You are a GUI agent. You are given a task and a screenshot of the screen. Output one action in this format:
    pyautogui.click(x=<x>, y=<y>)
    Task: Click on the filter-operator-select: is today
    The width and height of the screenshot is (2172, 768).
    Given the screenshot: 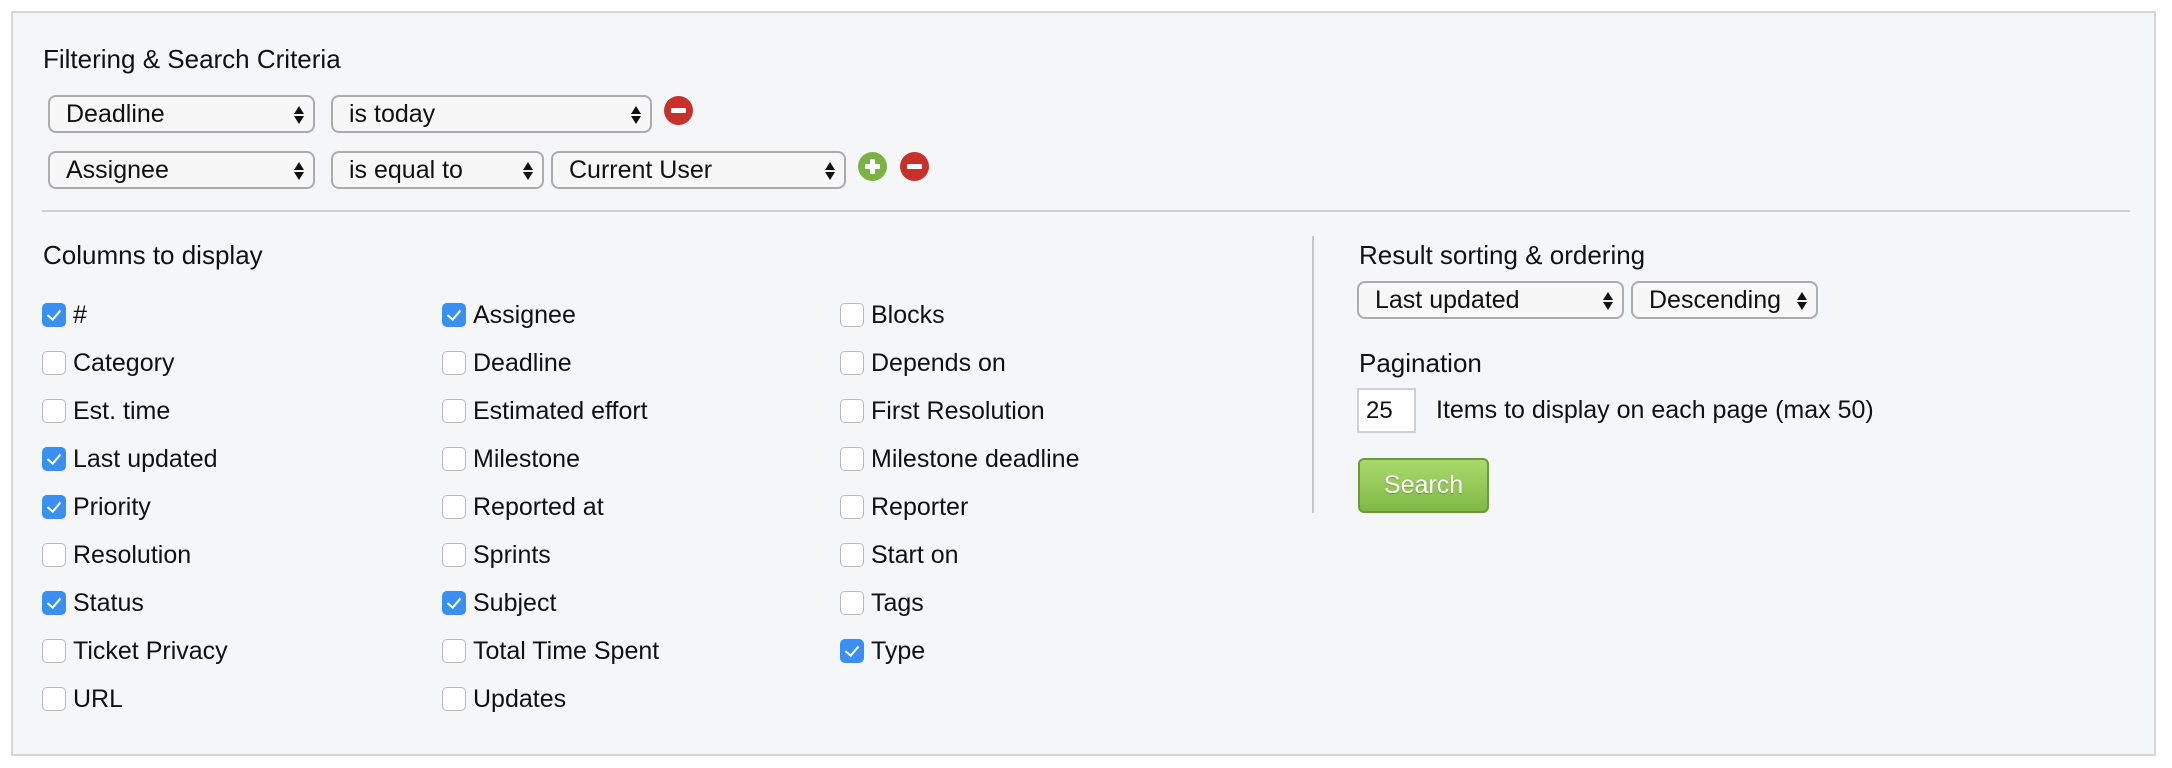 What is the action you would take?
    pyautogui.click(x=491, y=114)
    